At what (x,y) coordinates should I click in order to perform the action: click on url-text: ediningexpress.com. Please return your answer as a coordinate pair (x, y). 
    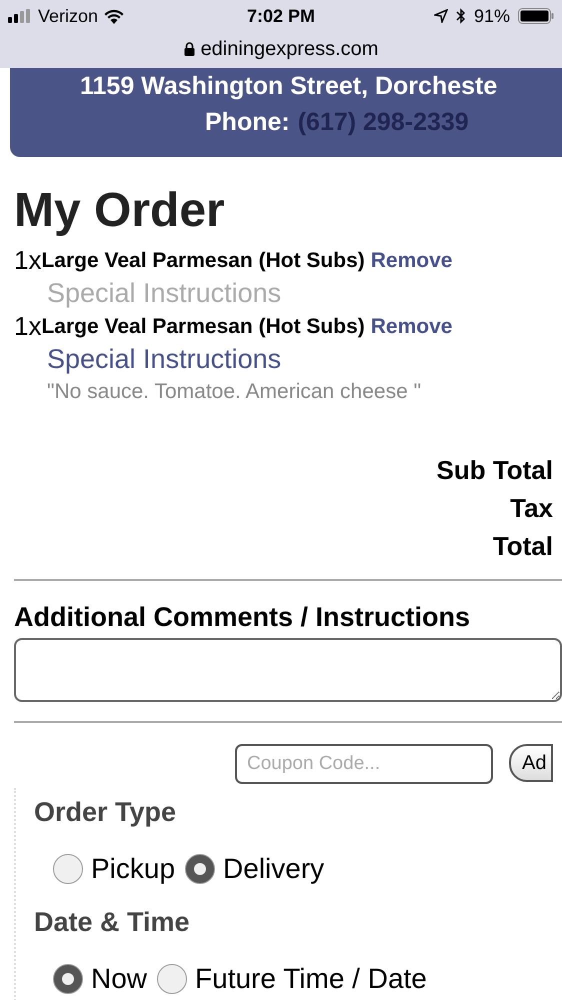
    Looking at the image, I should click on (289, 49).